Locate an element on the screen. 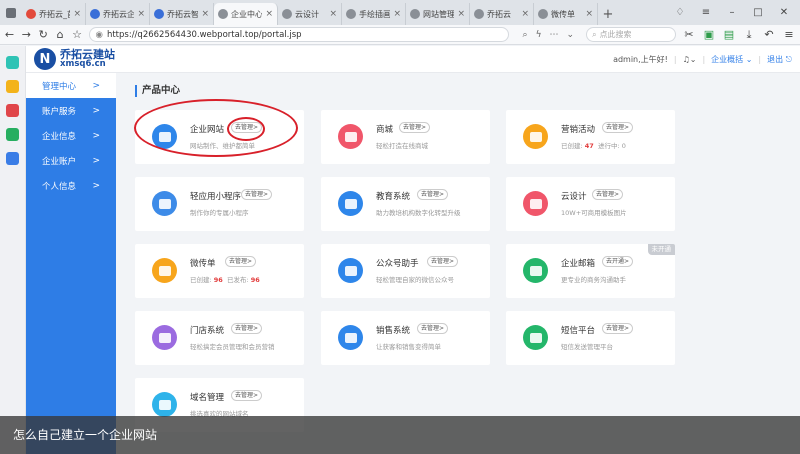 Image resolution: width=800 pixels, height=454 pixels. maximize-icon: □ is located at coordinates (758, 13).